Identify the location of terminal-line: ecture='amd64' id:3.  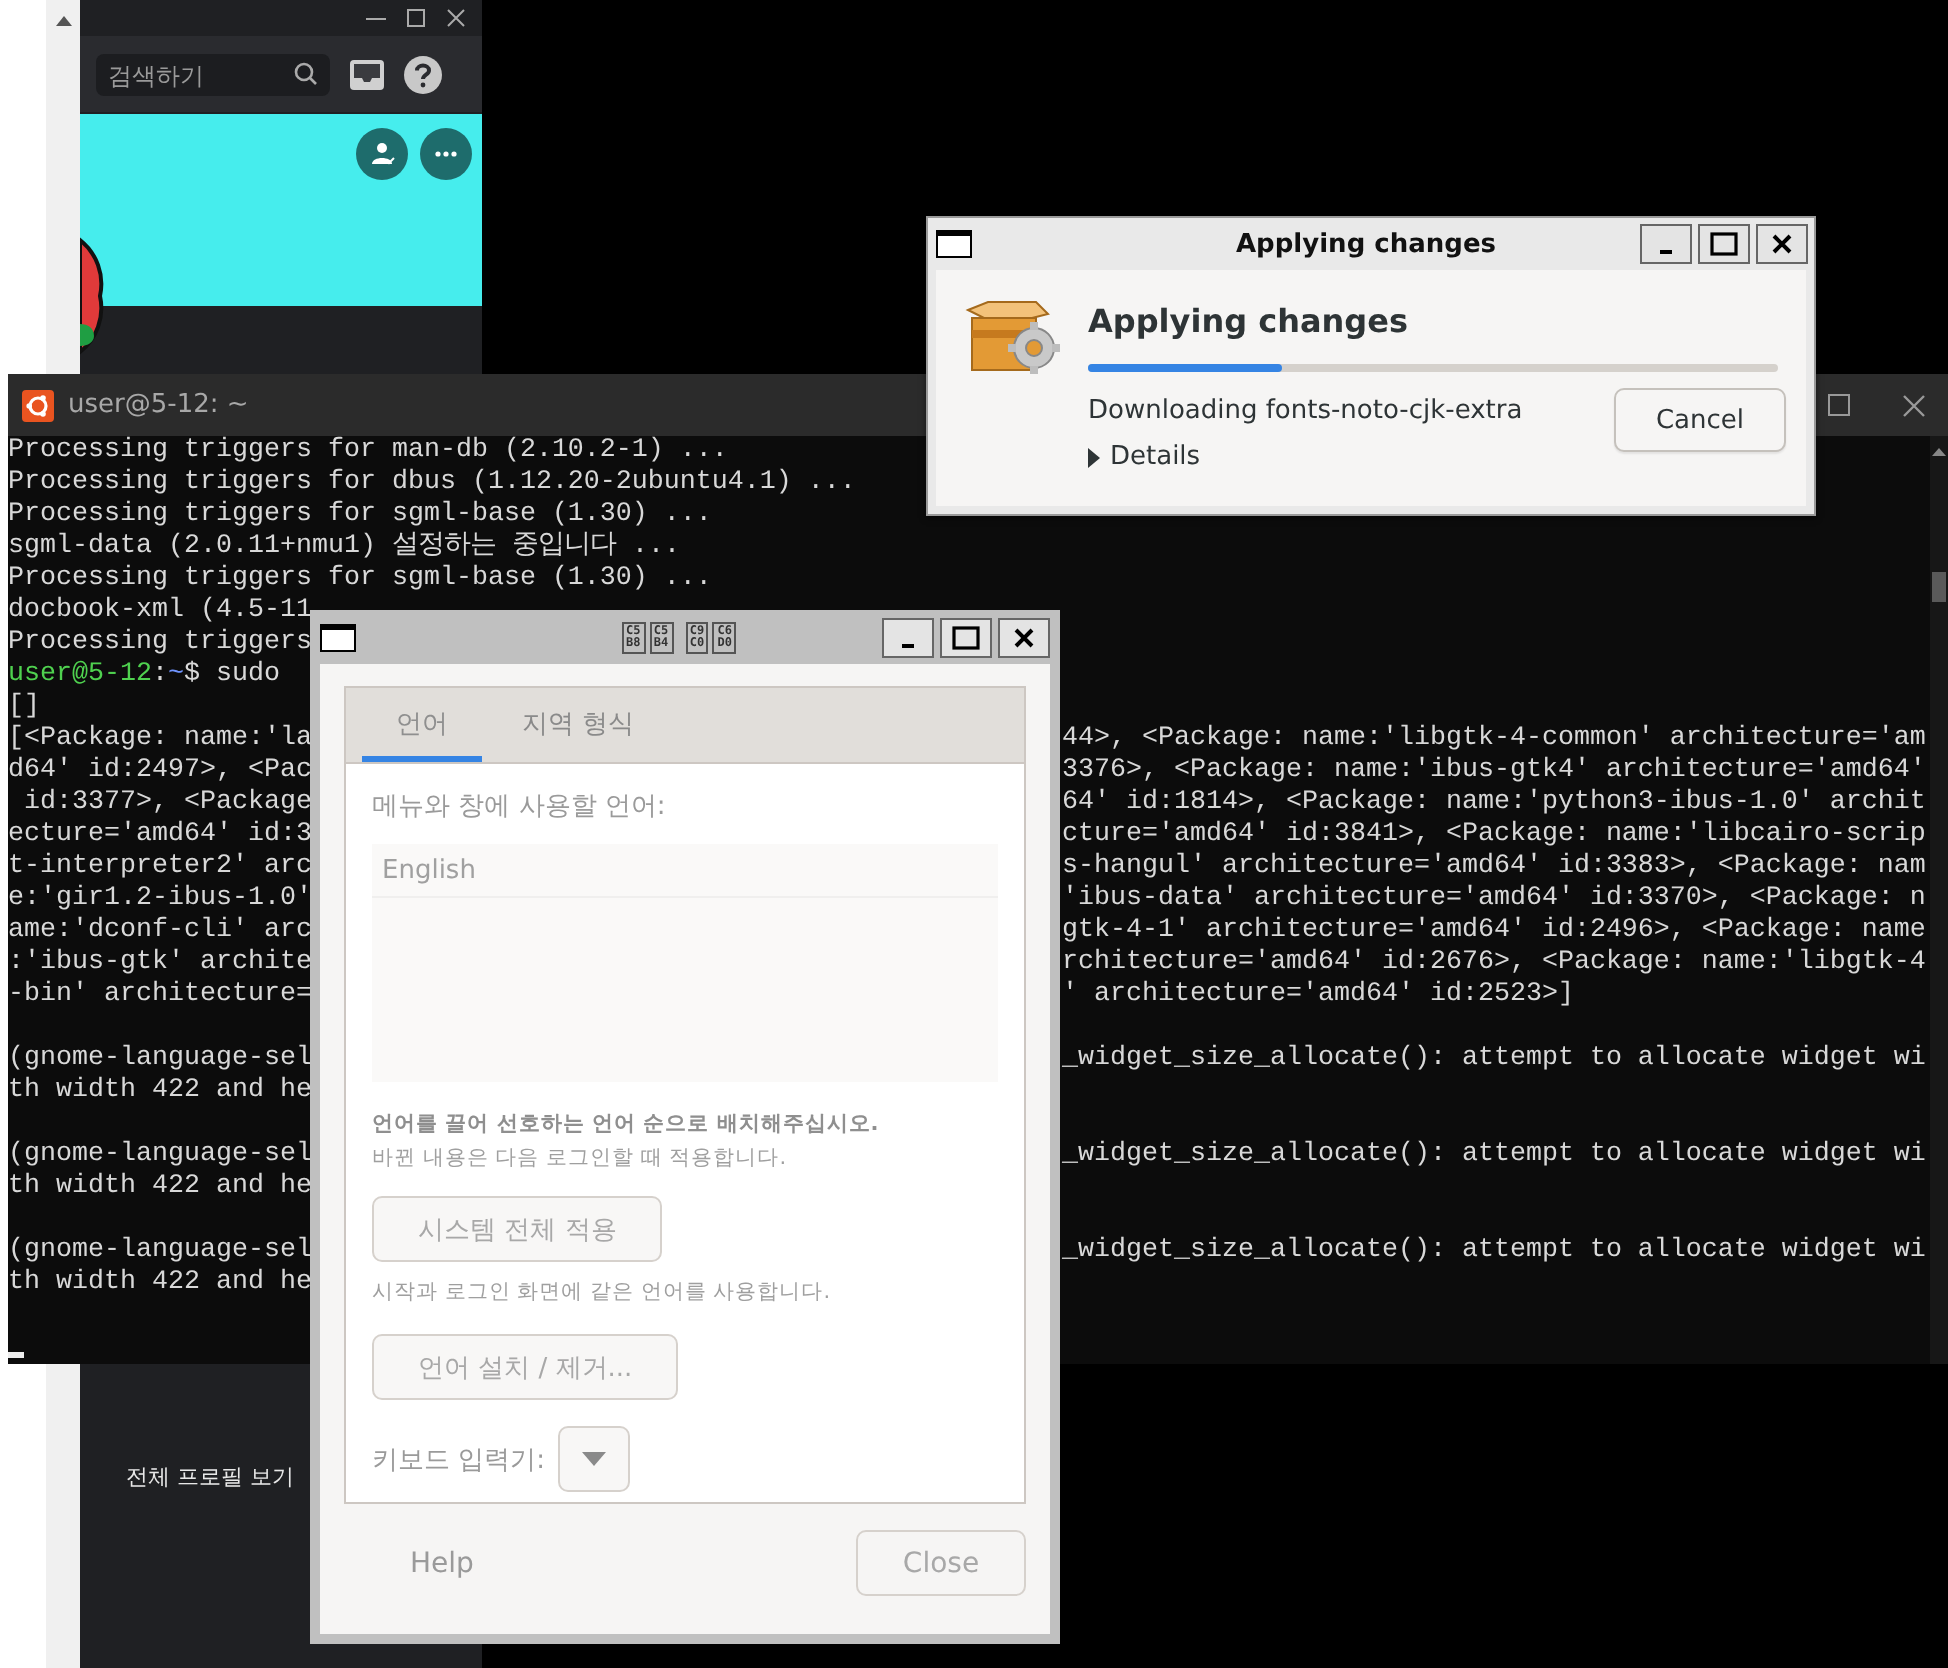
(160, 836).